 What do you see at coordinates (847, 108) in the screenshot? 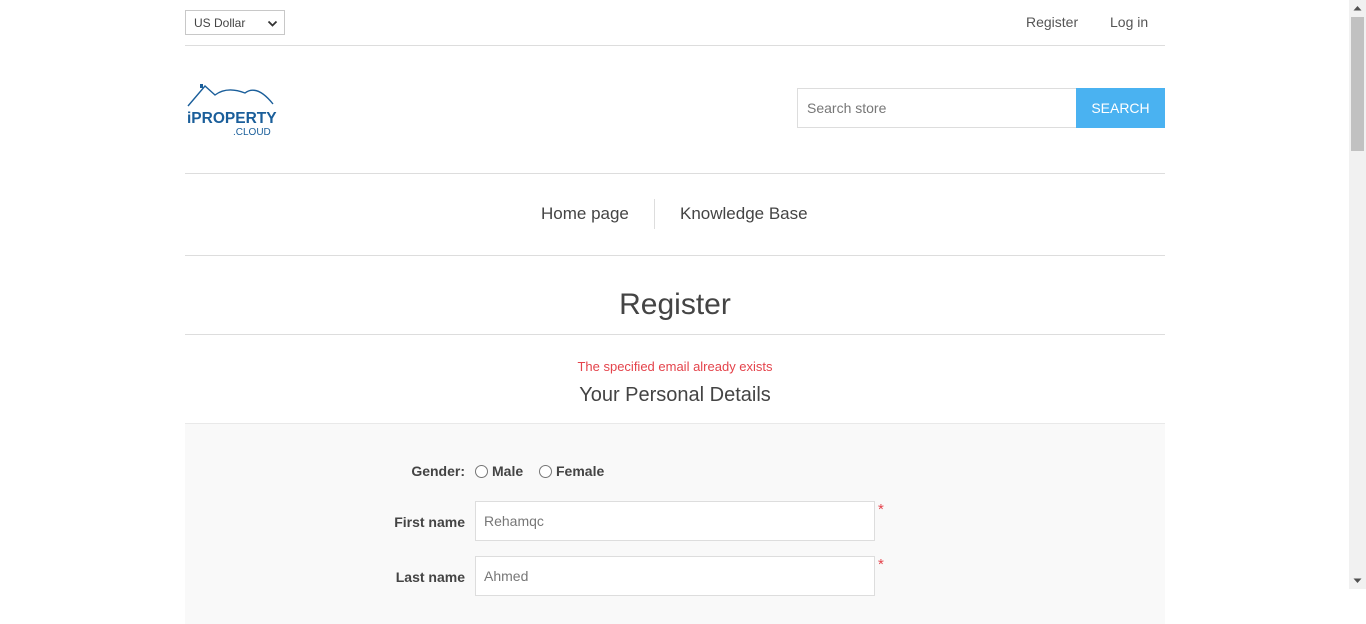
I see `search-placeholder: Search store` at bounding box center [847, 108].